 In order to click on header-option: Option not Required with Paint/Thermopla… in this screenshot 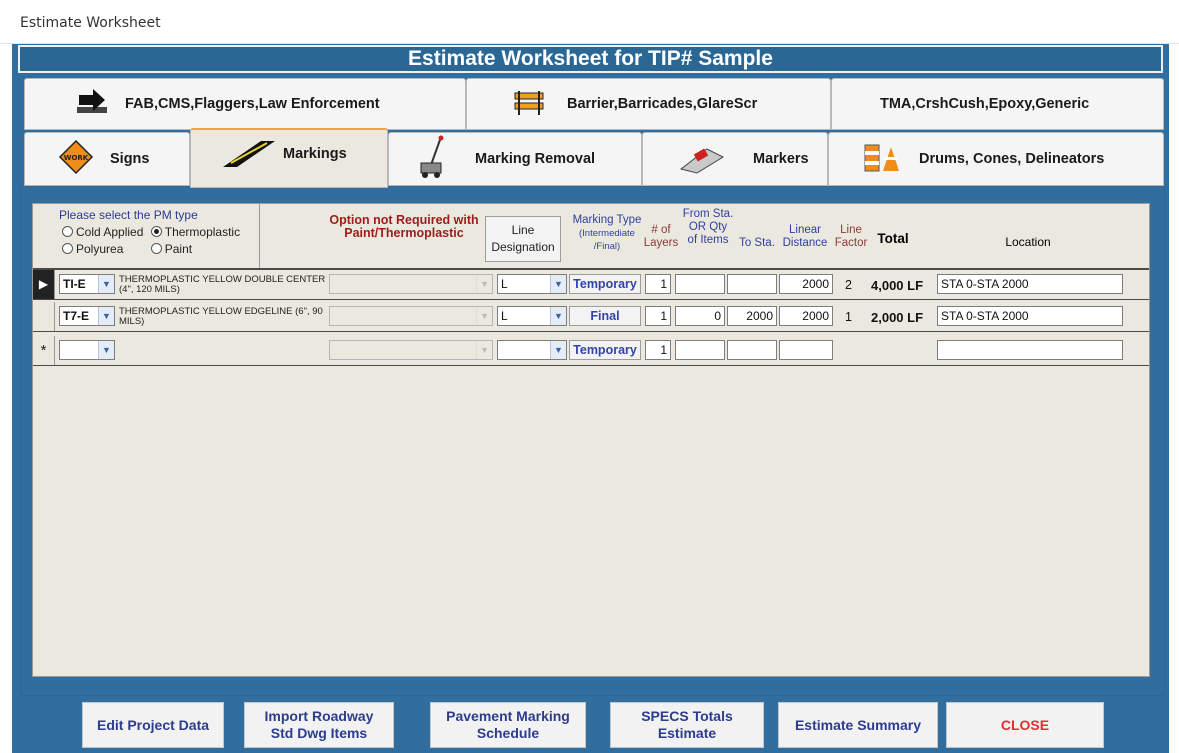, I will do `click(404, 226)`.